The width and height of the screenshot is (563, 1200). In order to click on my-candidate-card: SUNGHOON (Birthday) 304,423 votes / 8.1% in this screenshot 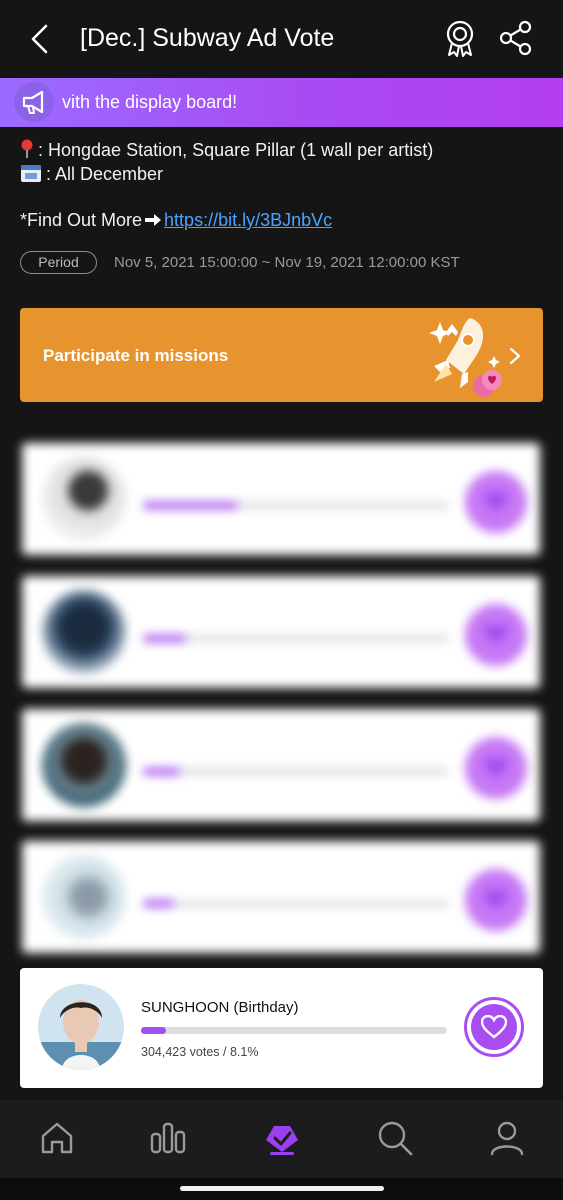, I will do `click(281, 1028)`.